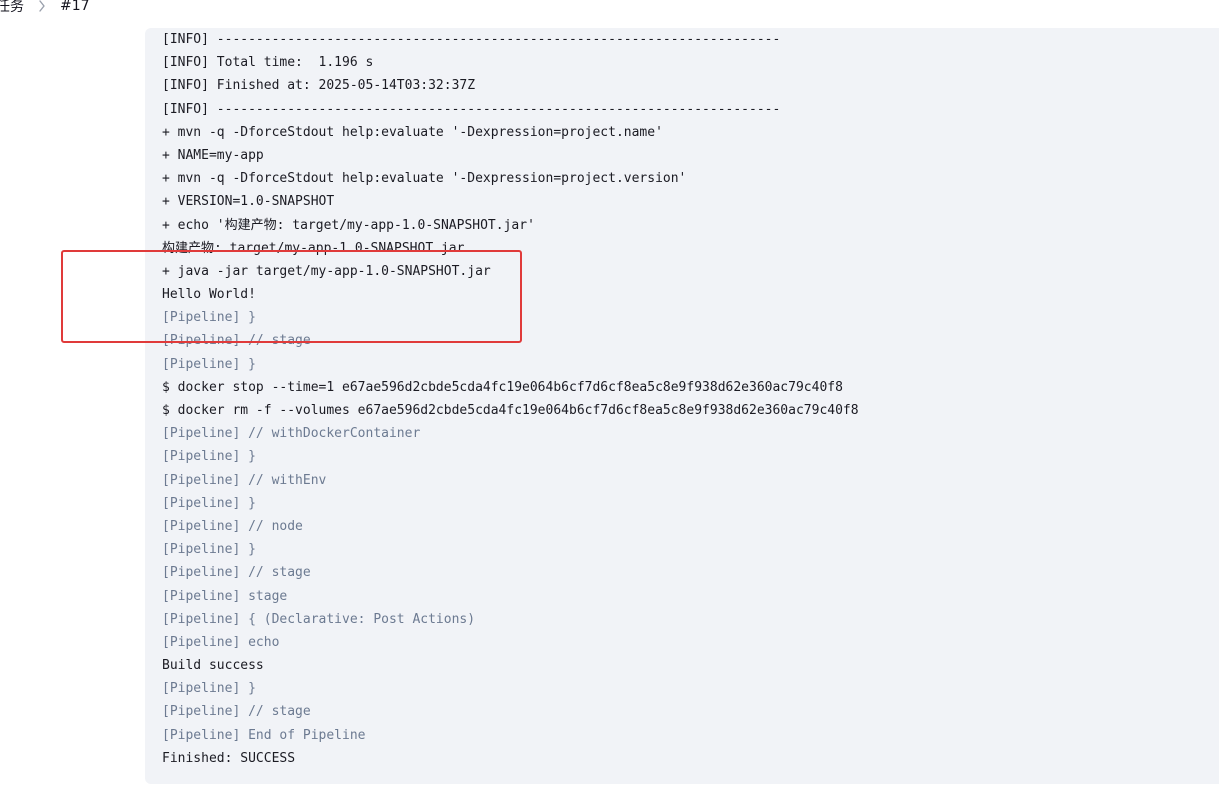 This screenshot has height=790, width=1219. I want to click on console-line: [Pipeline] stage, so click(225, 596).